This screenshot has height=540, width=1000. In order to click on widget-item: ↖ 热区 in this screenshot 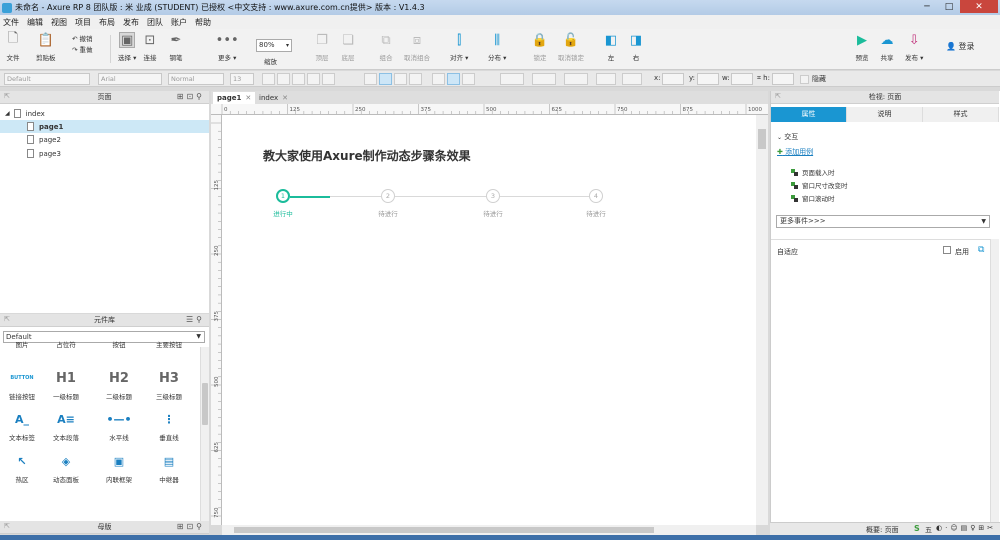, I will do `click(22, 467)`.